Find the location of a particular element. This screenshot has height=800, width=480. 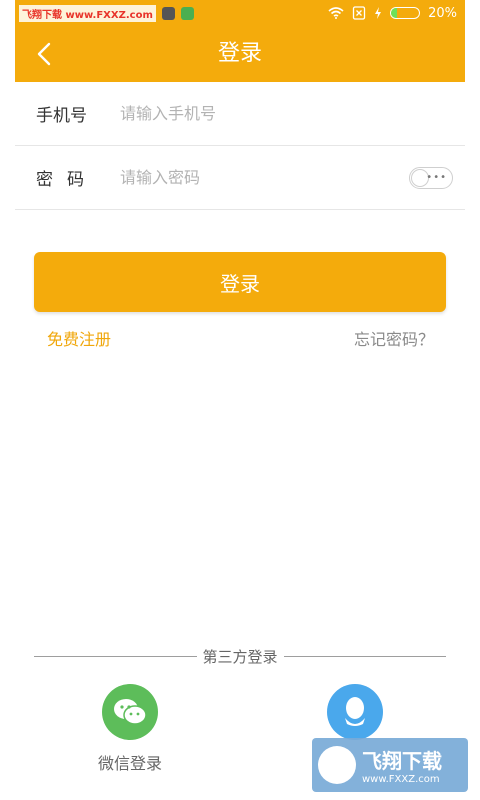

qq-login-button is located at coordinates (355, 712).